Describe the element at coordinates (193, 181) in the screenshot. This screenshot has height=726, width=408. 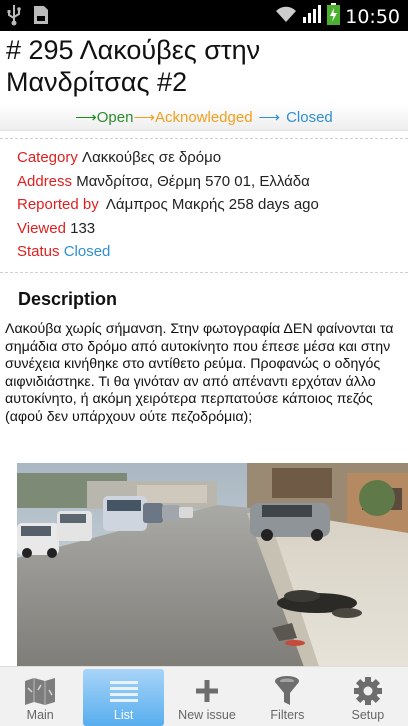
I see `address-value: Μανδρίτσα, Θέρμη 570 01, Ελλάδα` at that location.